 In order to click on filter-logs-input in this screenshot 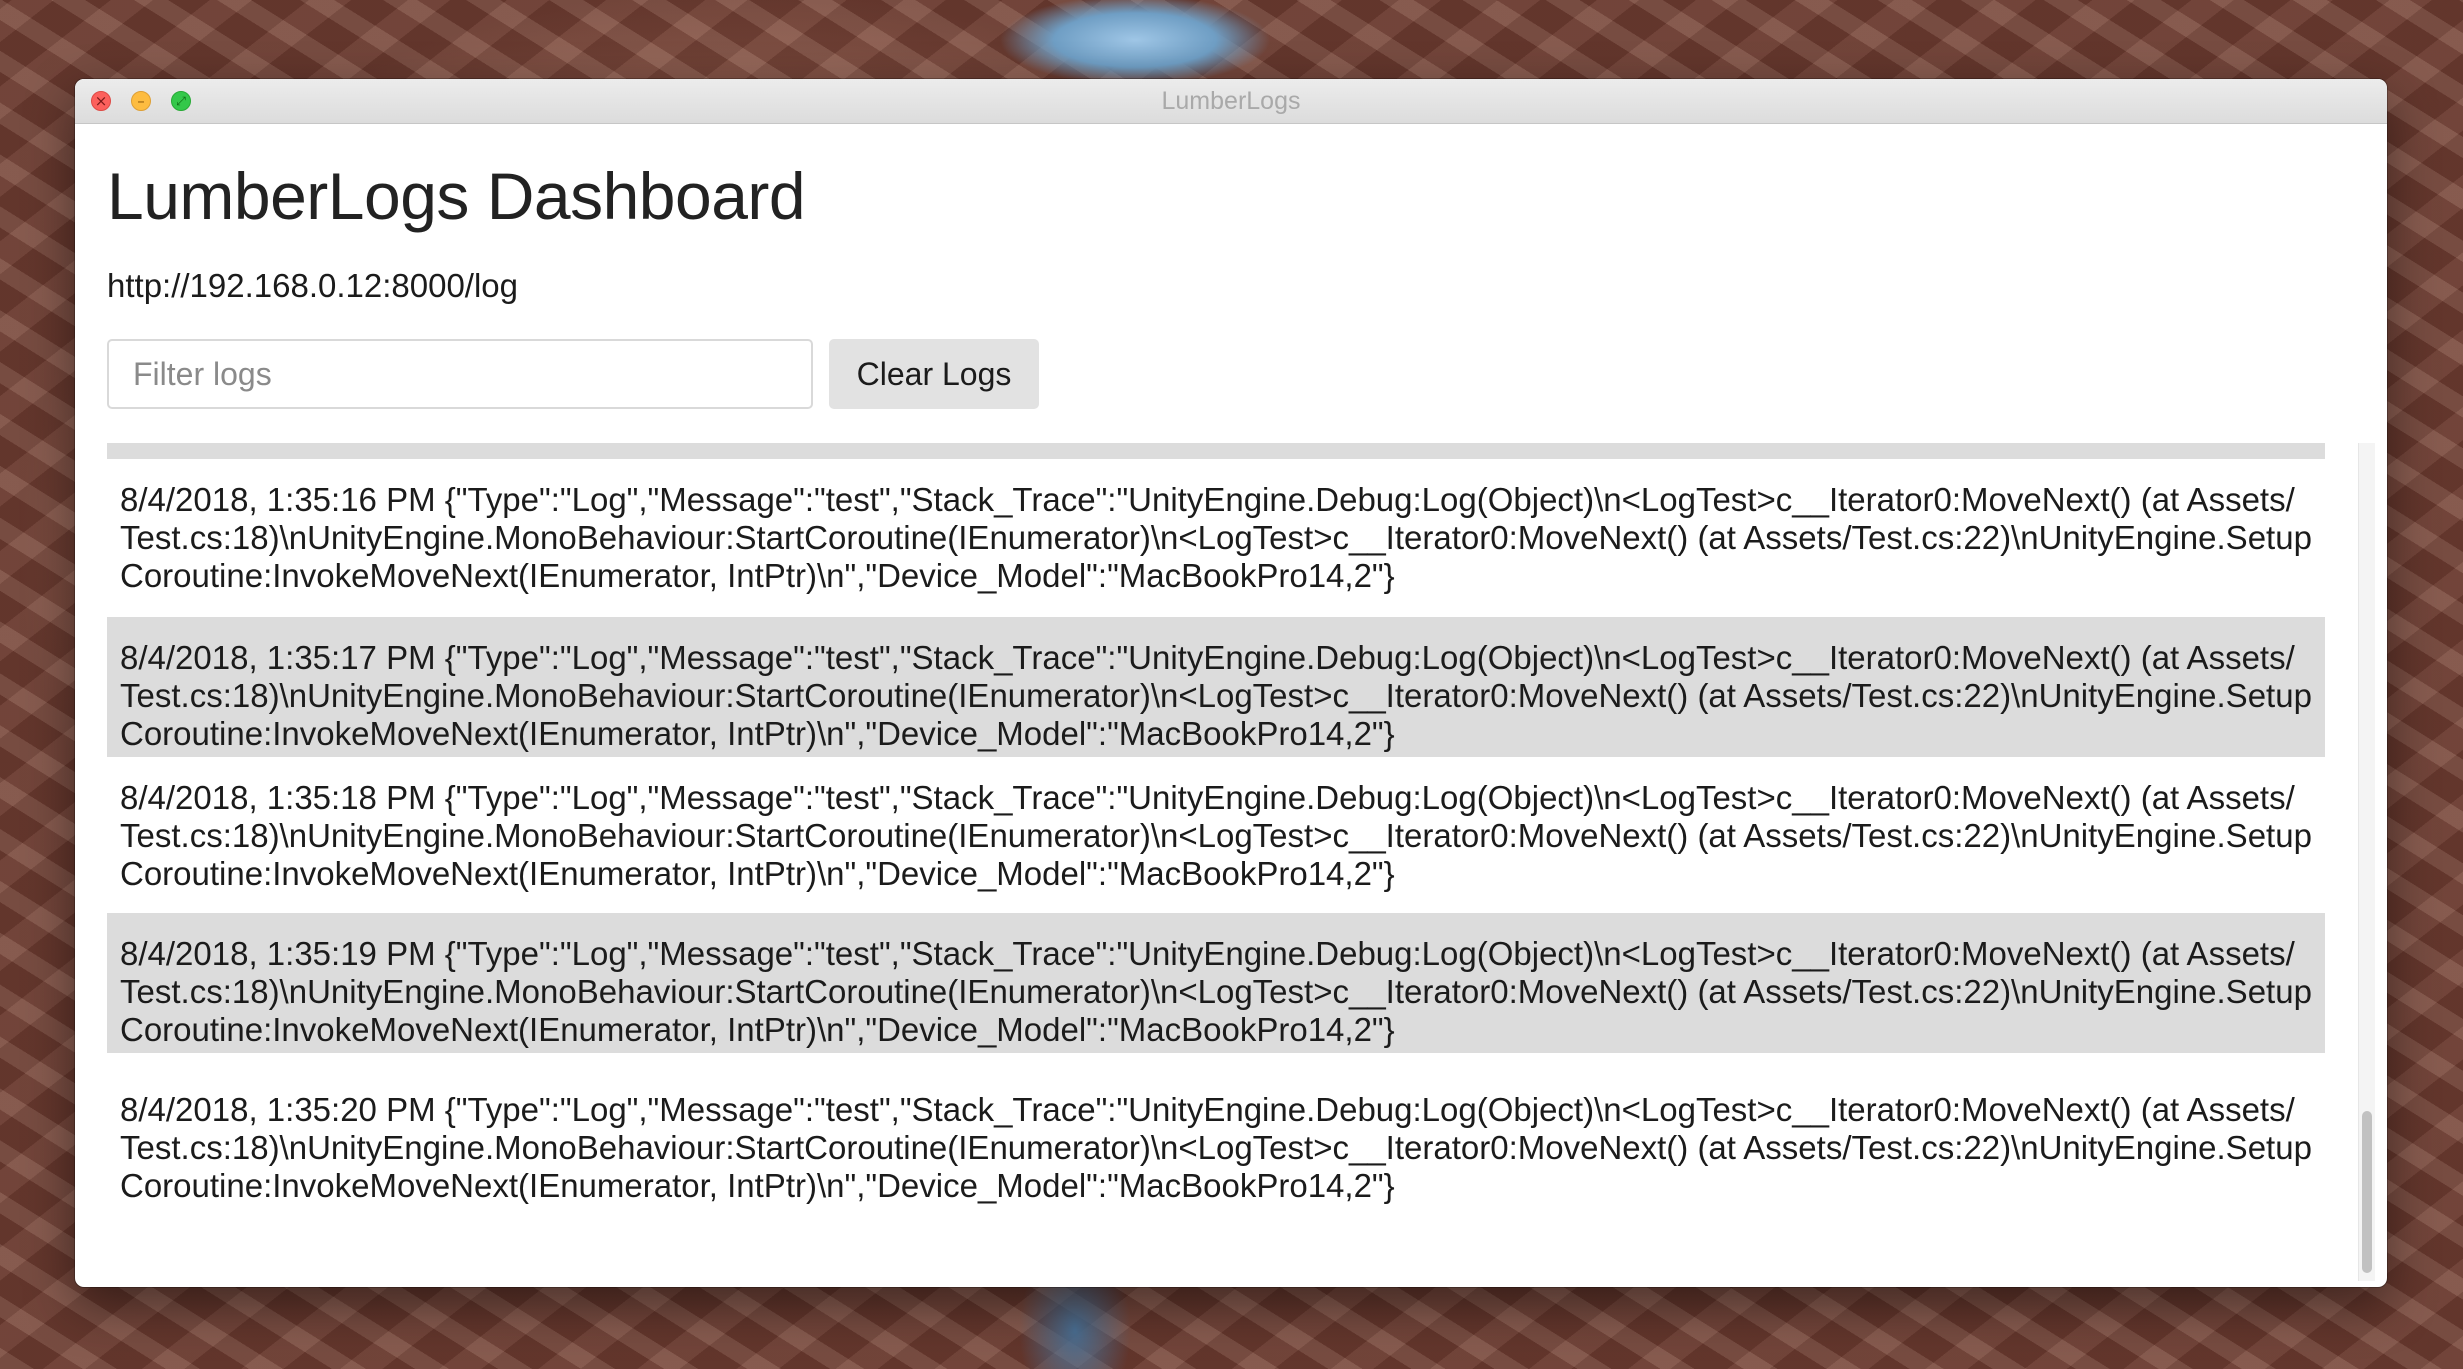, I will do `click(460, 374)`.